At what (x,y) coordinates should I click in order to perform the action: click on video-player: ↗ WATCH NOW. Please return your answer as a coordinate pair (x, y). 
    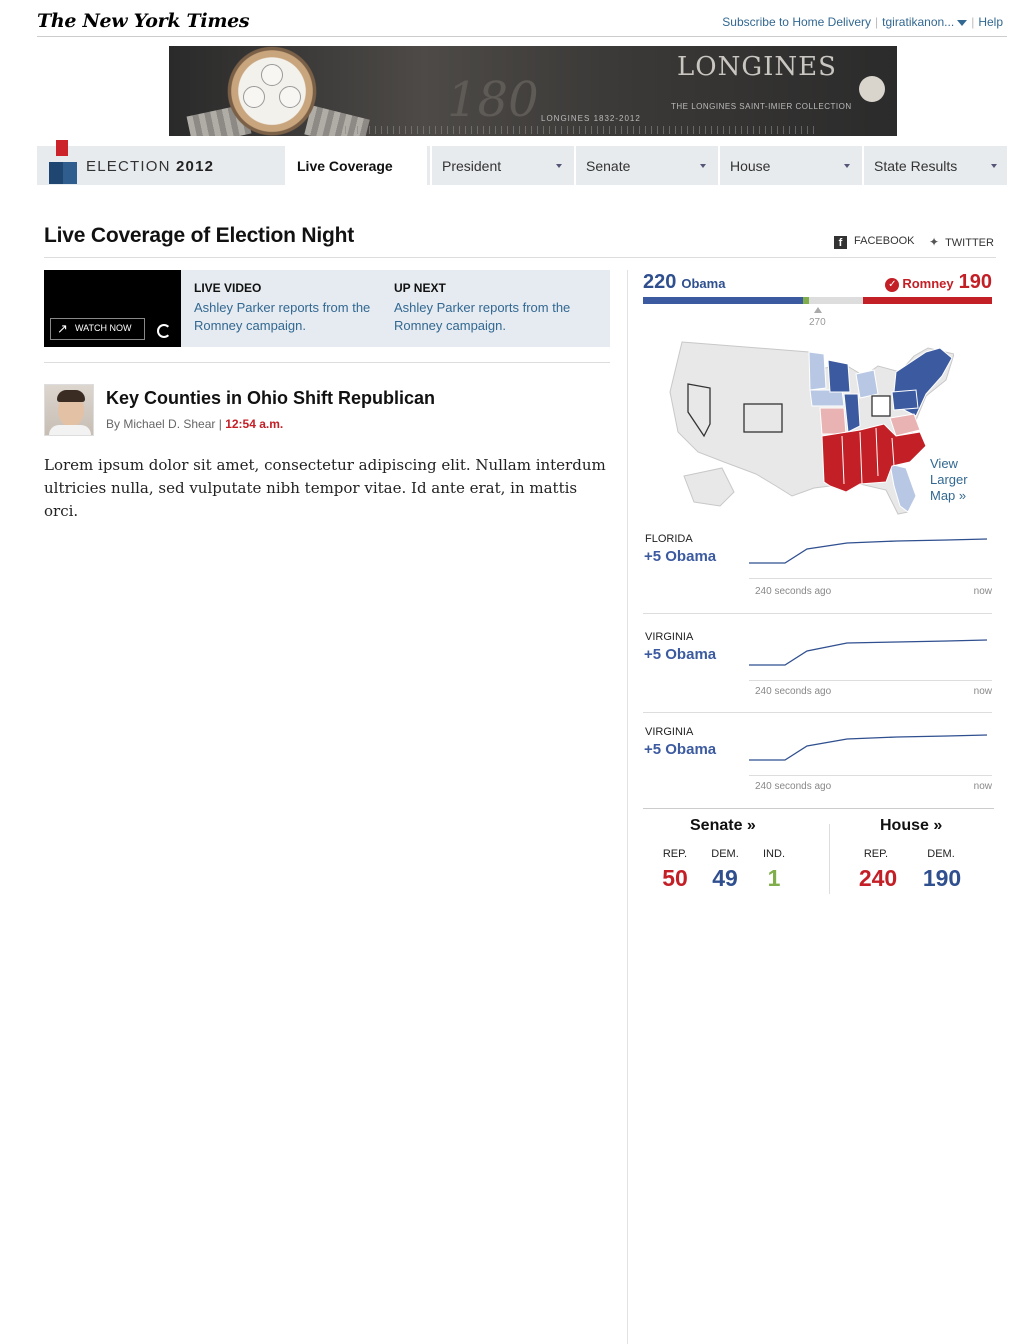
    Looking at the image, I should click on (112, 308).